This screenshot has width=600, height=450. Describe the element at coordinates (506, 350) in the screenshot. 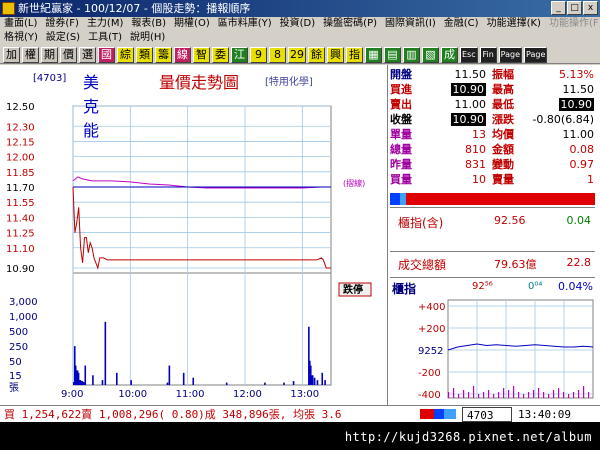

I see `mini-index-chart: +400 +200 9252 -200 -400` at that location.